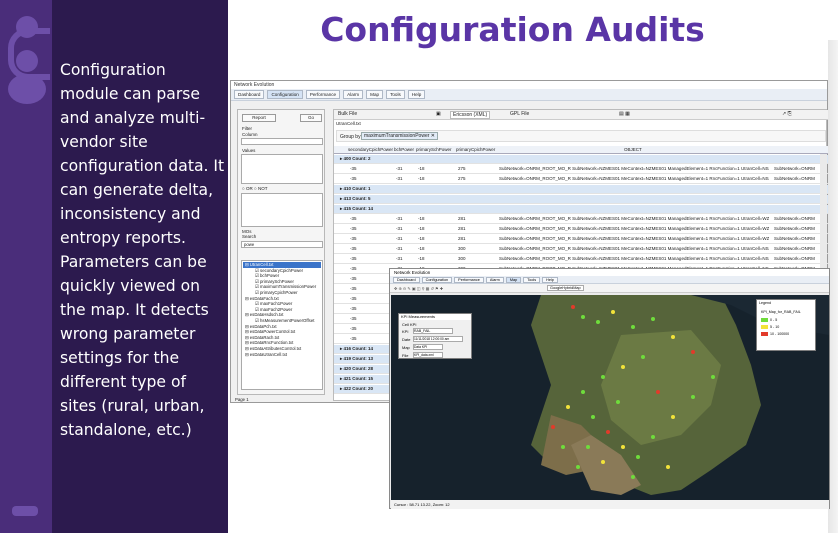 The height and width of the screenshot is (533, 838). Describe the element at coordinates (787, 114) in the screenshot. I see `export-icon: ↗ ⎘` at that location.